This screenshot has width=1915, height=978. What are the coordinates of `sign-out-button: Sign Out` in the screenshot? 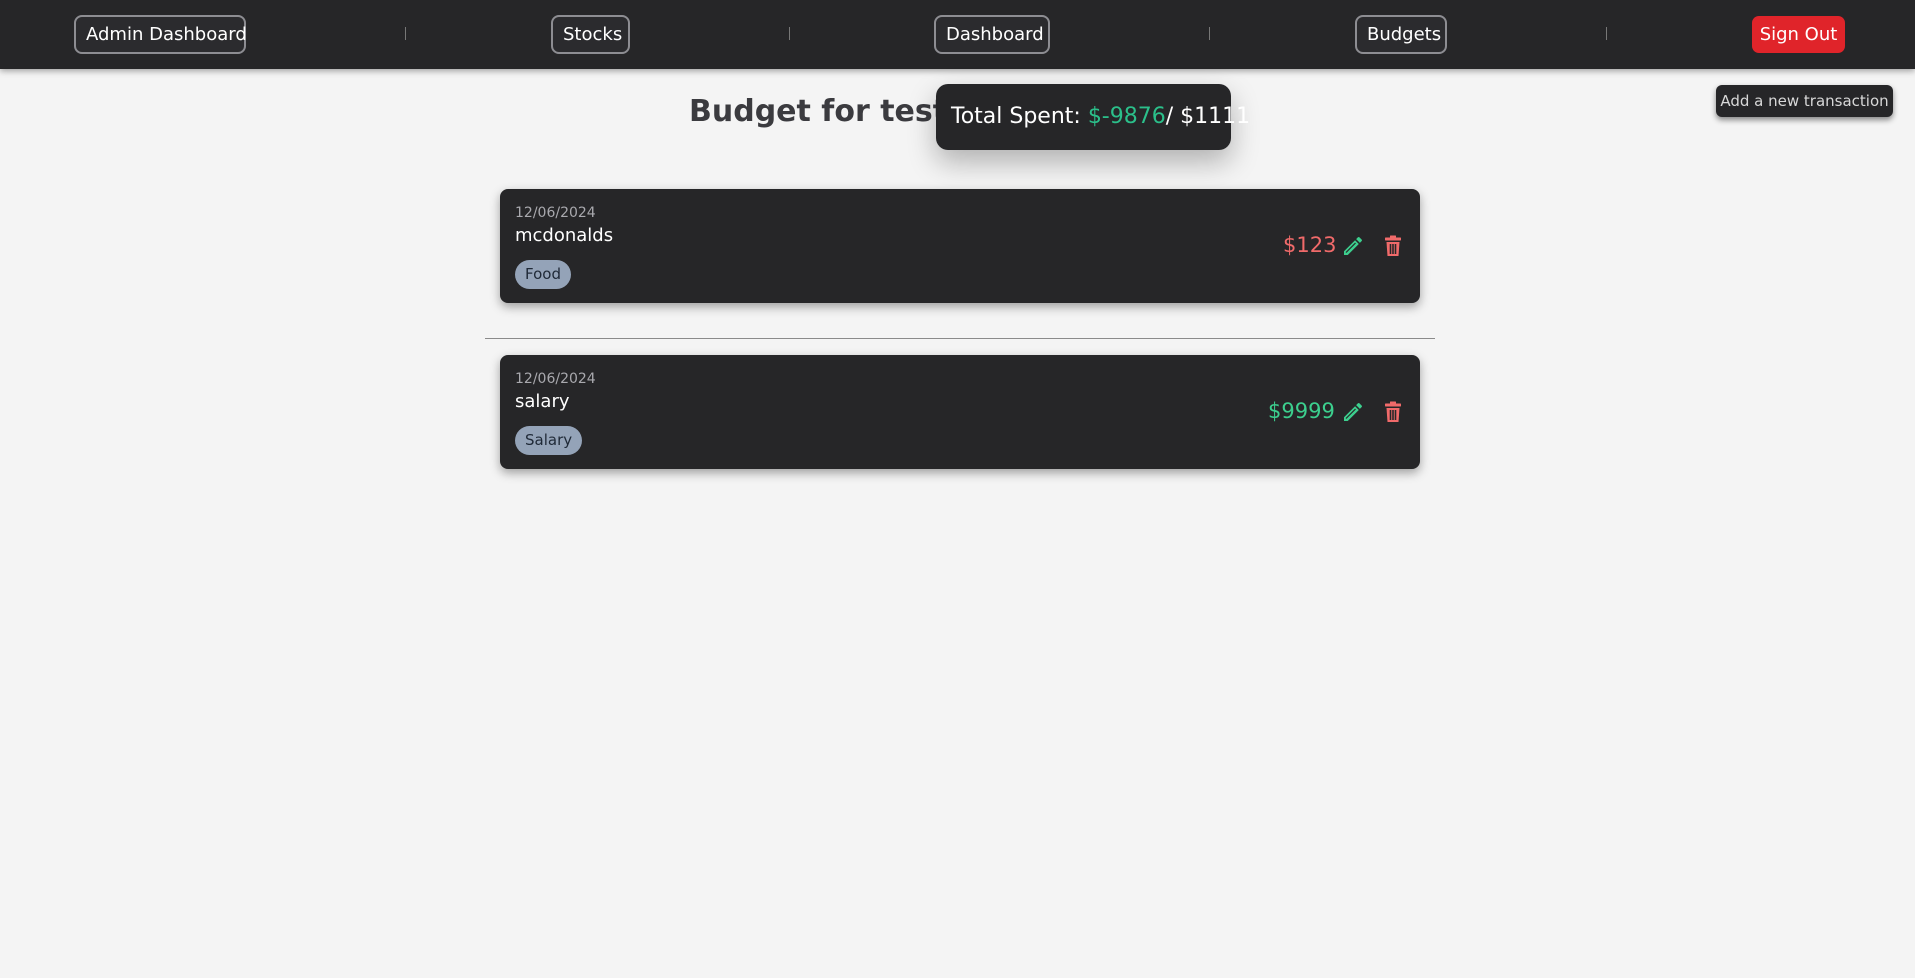 It's located at (1798, 34).